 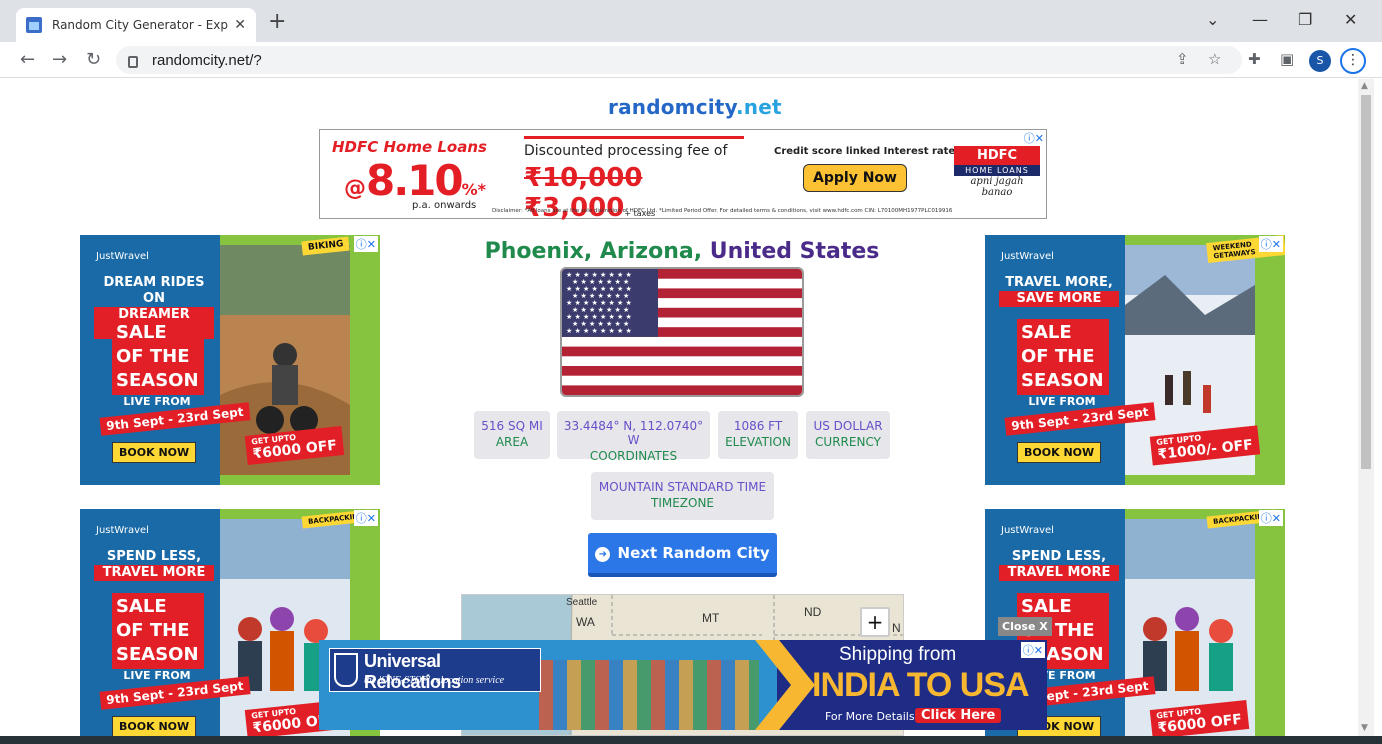 What do you see at coordinates (277, 22) in the screenshot?
I see `new-tab-button: +` at bounding box center [277, 22].